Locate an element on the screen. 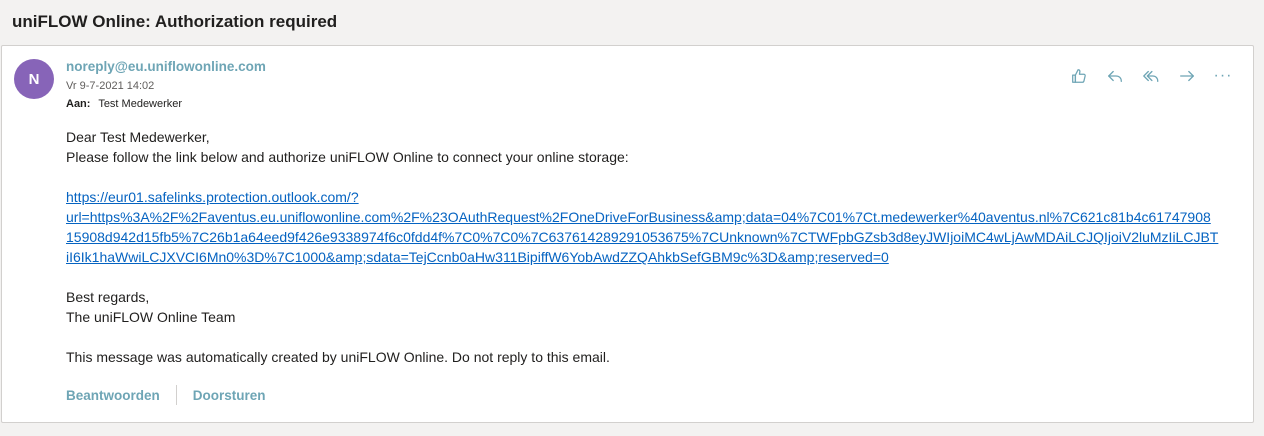  reply-button: Beantwoorden is located at coordinates (113, 395).